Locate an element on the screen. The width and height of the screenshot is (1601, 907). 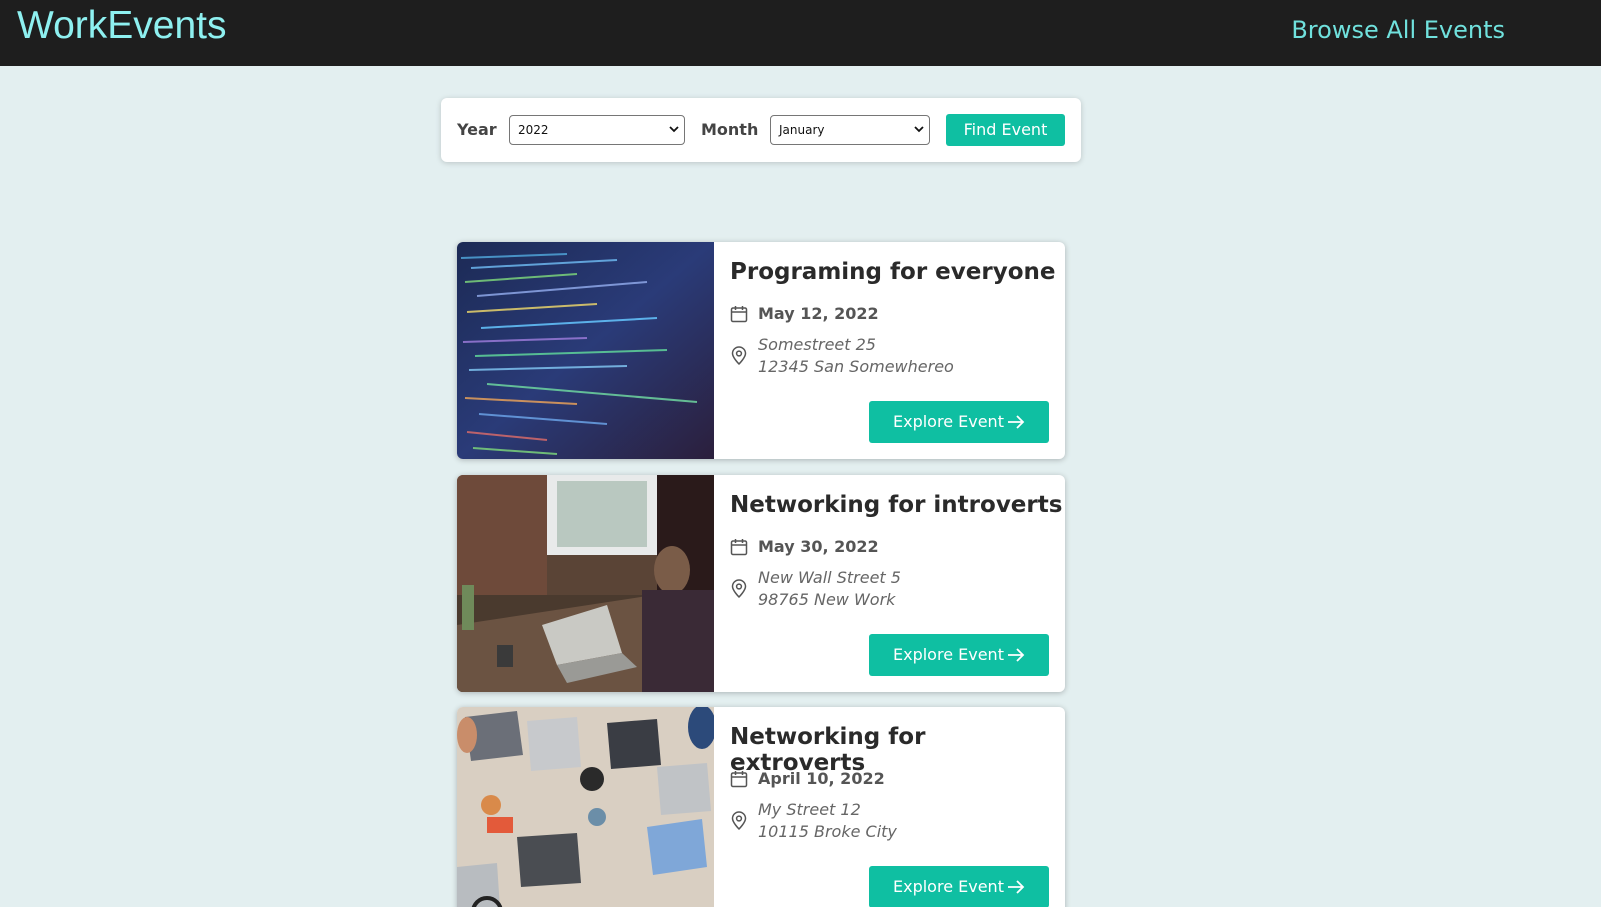
event-image-laptop-desk is located at coordinates (585, 583).